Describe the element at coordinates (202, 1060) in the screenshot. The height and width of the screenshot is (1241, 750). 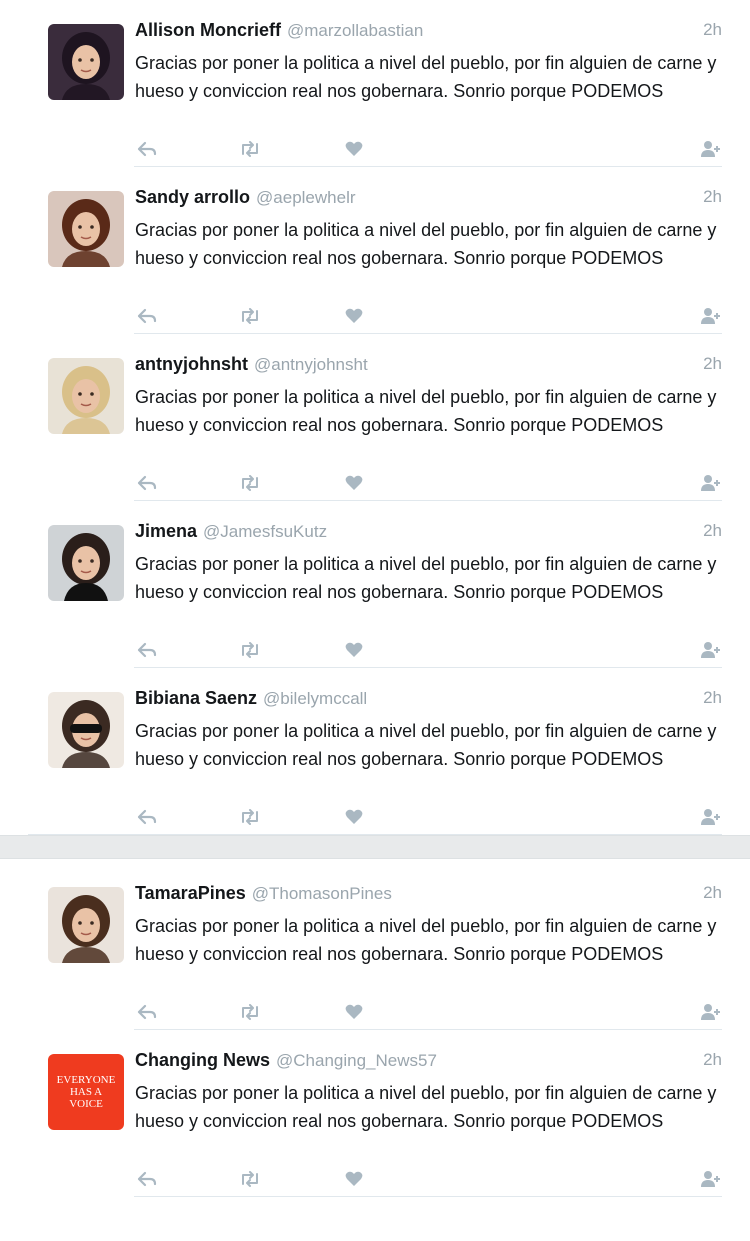
I see `user-name: Changing News` at that location.